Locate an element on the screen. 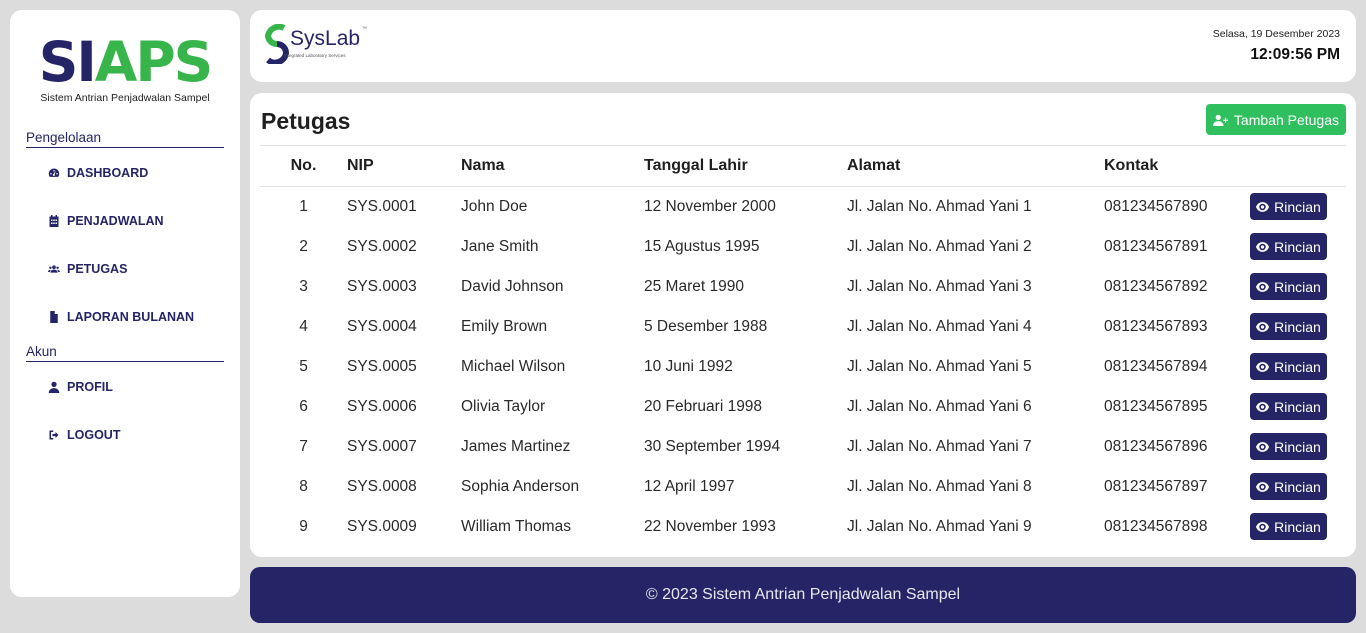 The height and width of the screenshot is (633, 1366). user-plus-icon is located at coordinates (1220, 120).